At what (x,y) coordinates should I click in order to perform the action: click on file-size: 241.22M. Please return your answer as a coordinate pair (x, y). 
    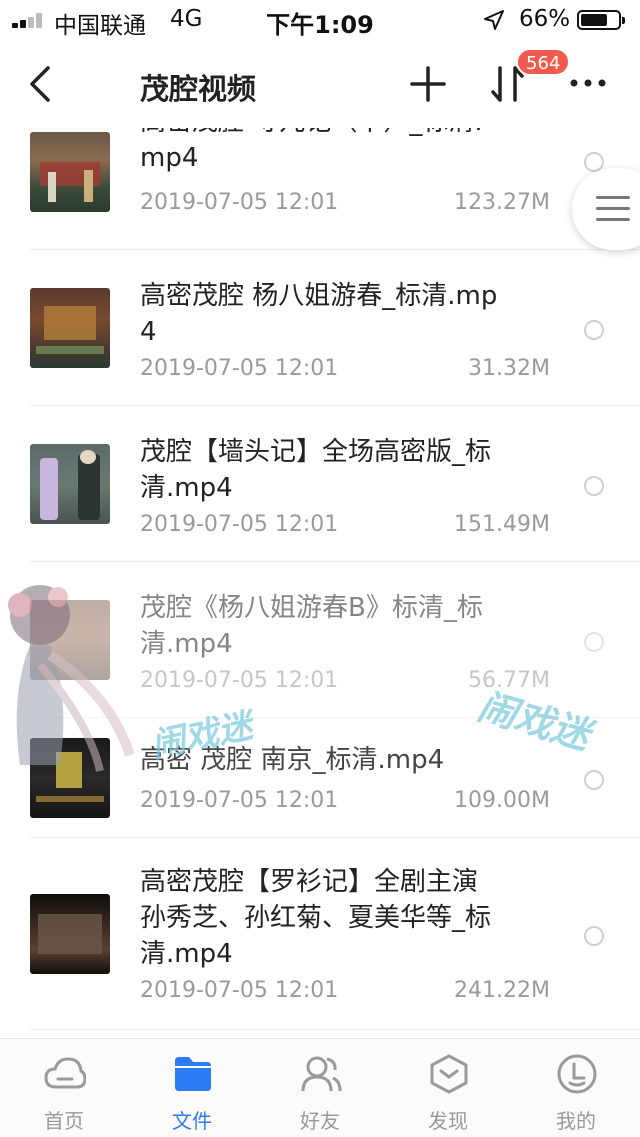
    Looking at the image, I should click on (502, 990).